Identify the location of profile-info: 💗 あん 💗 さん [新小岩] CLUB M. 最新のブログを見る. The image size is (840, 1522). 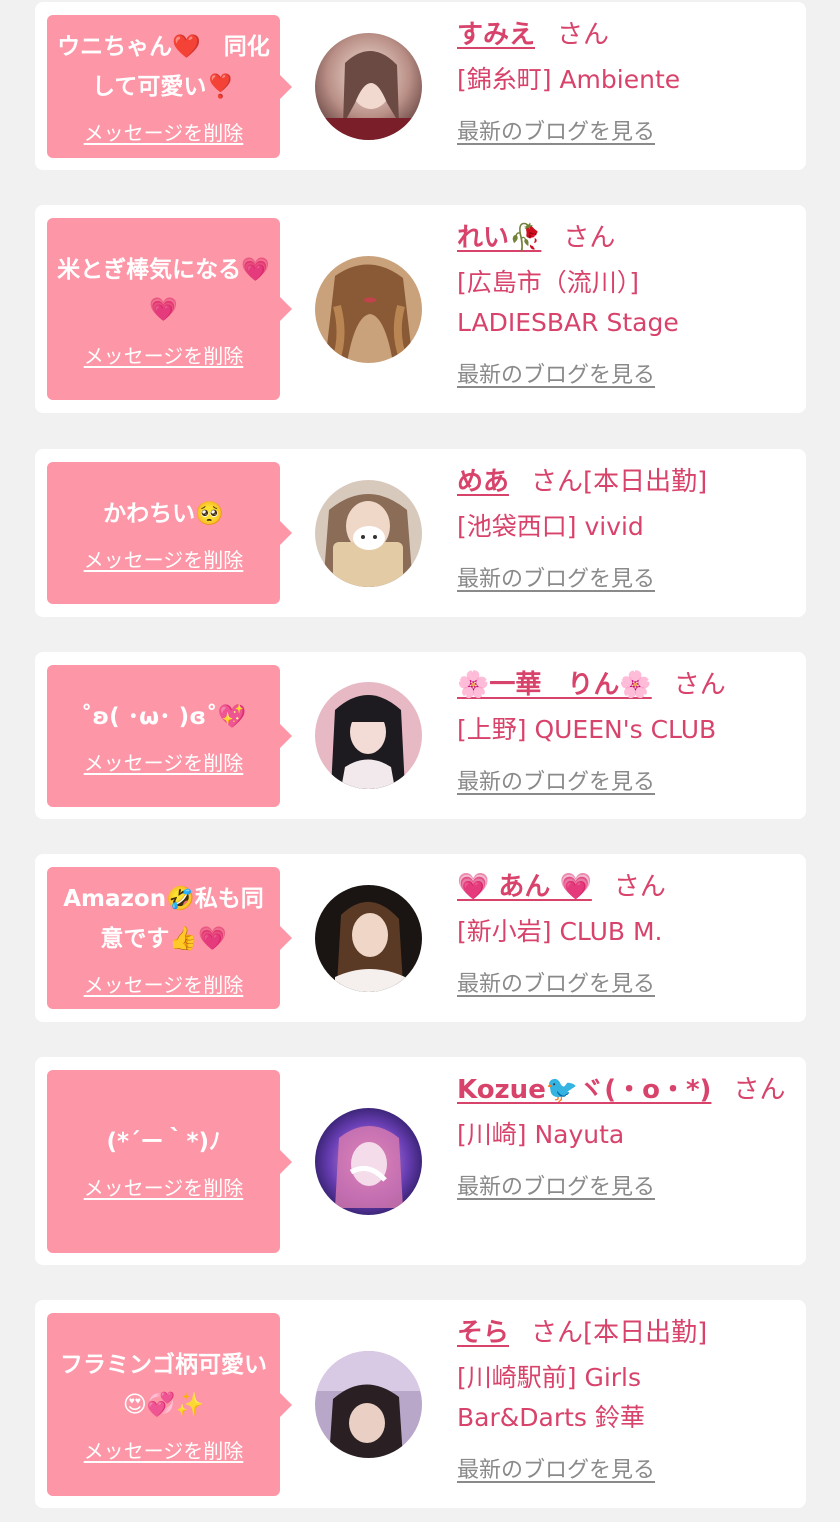
(627, 935).